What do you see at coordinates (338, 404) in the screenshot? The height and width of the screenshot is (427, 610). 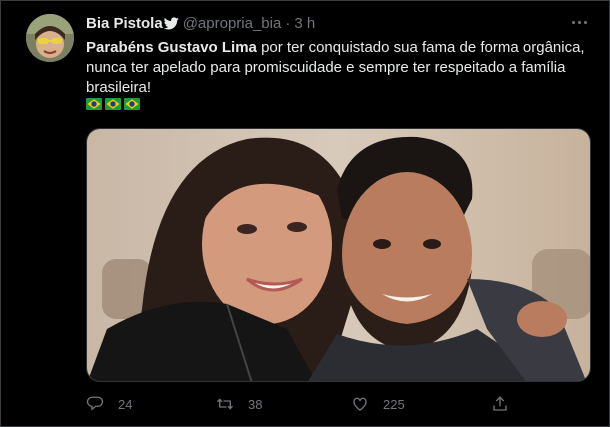 I see `action-bar: 24 38 225` at bounding box center [338, 404].